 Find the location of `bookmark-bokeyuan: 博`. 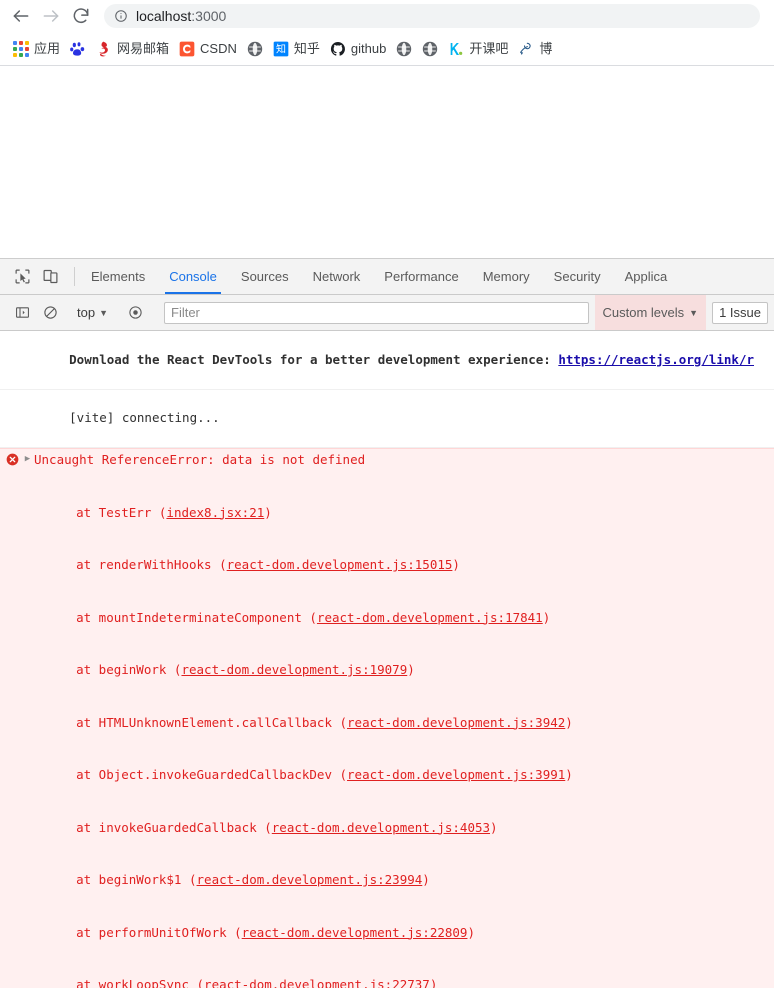

bookmark-bokeyuan: 博 is located at coordinates (535, 49).